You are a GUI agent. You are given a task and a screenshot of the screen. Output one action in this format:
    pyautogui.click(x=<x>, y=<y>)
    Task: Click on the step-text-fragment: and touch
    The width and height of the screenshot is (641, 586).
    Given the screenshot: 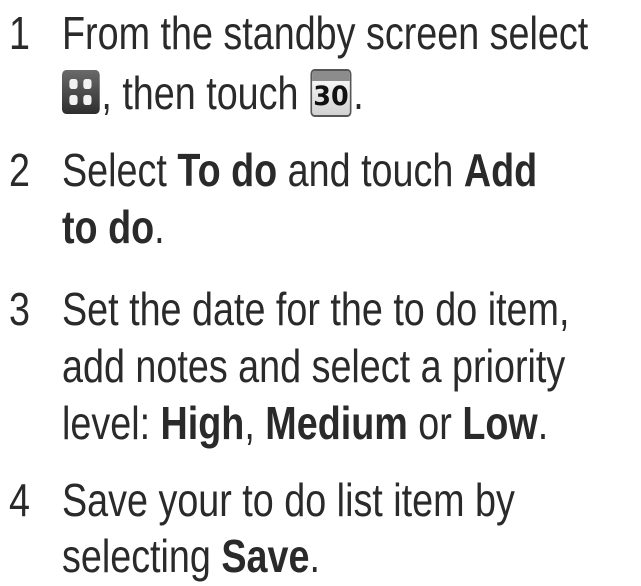 What is the action you would take?
    pyautogui.click(x=370, y=170)
    